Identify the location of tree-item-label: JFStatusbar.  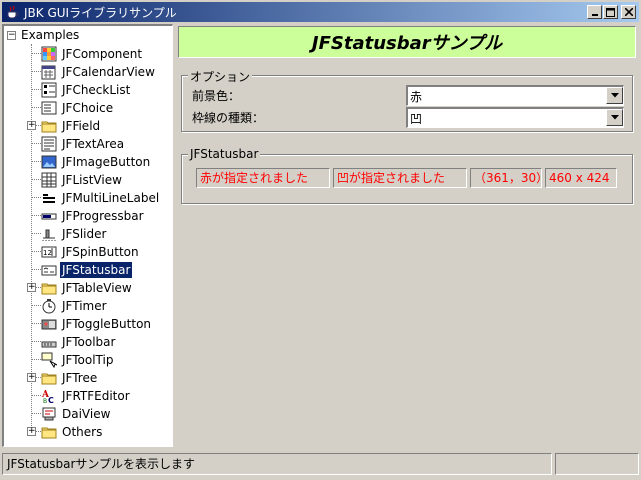
(96, 270).